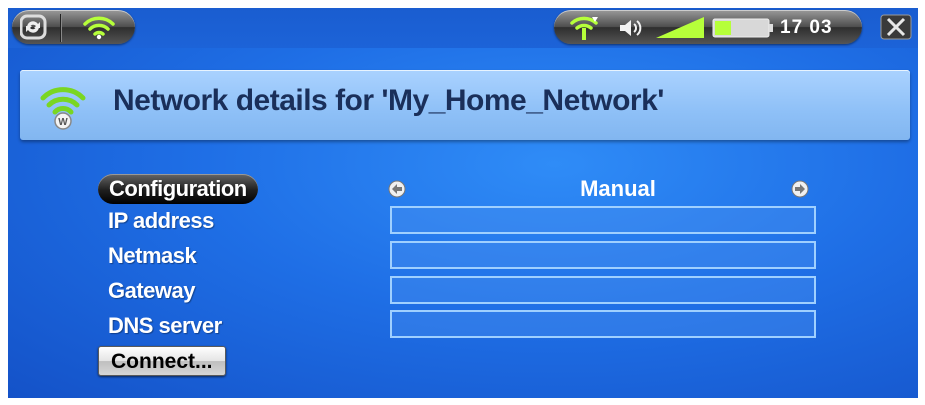 The height and width of the screenshot is (405, 925). Describe the element at coordinates (800, 189) in the screenshot. I see `arrow-right-icon` at that location.